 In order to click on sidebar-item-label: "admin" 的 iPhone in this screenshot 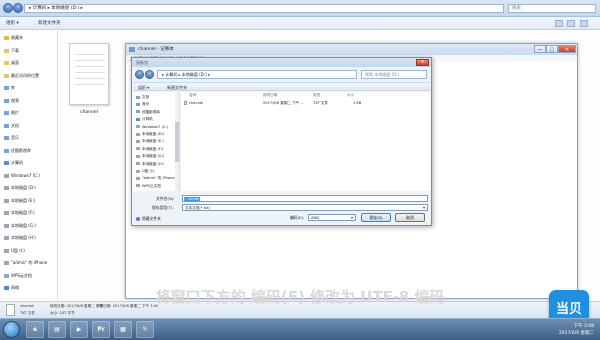, I will do `click(29, 262)`.